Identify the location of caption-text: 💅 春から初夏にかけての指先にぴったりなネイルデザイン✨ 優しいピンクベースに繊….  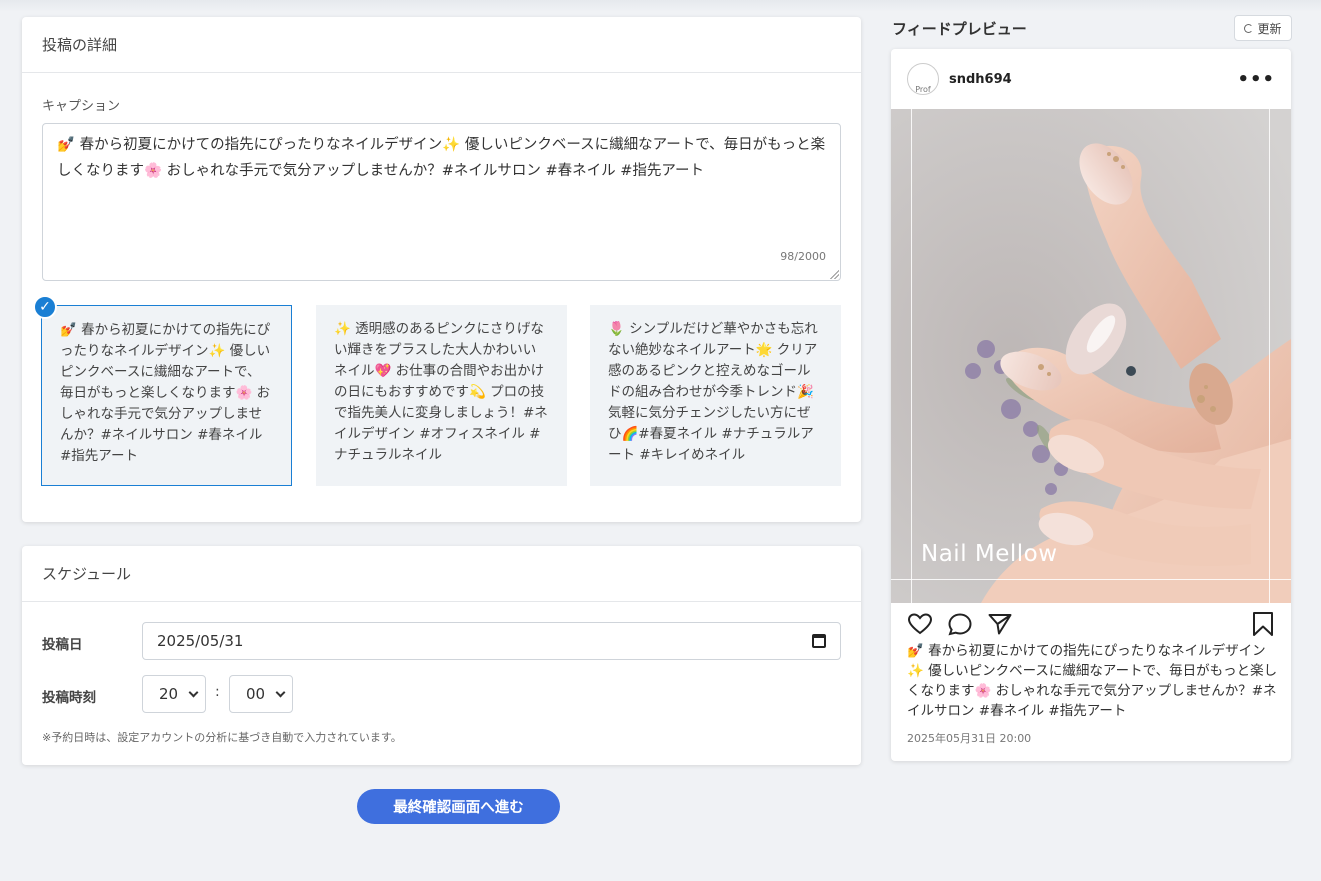
(441, 158).